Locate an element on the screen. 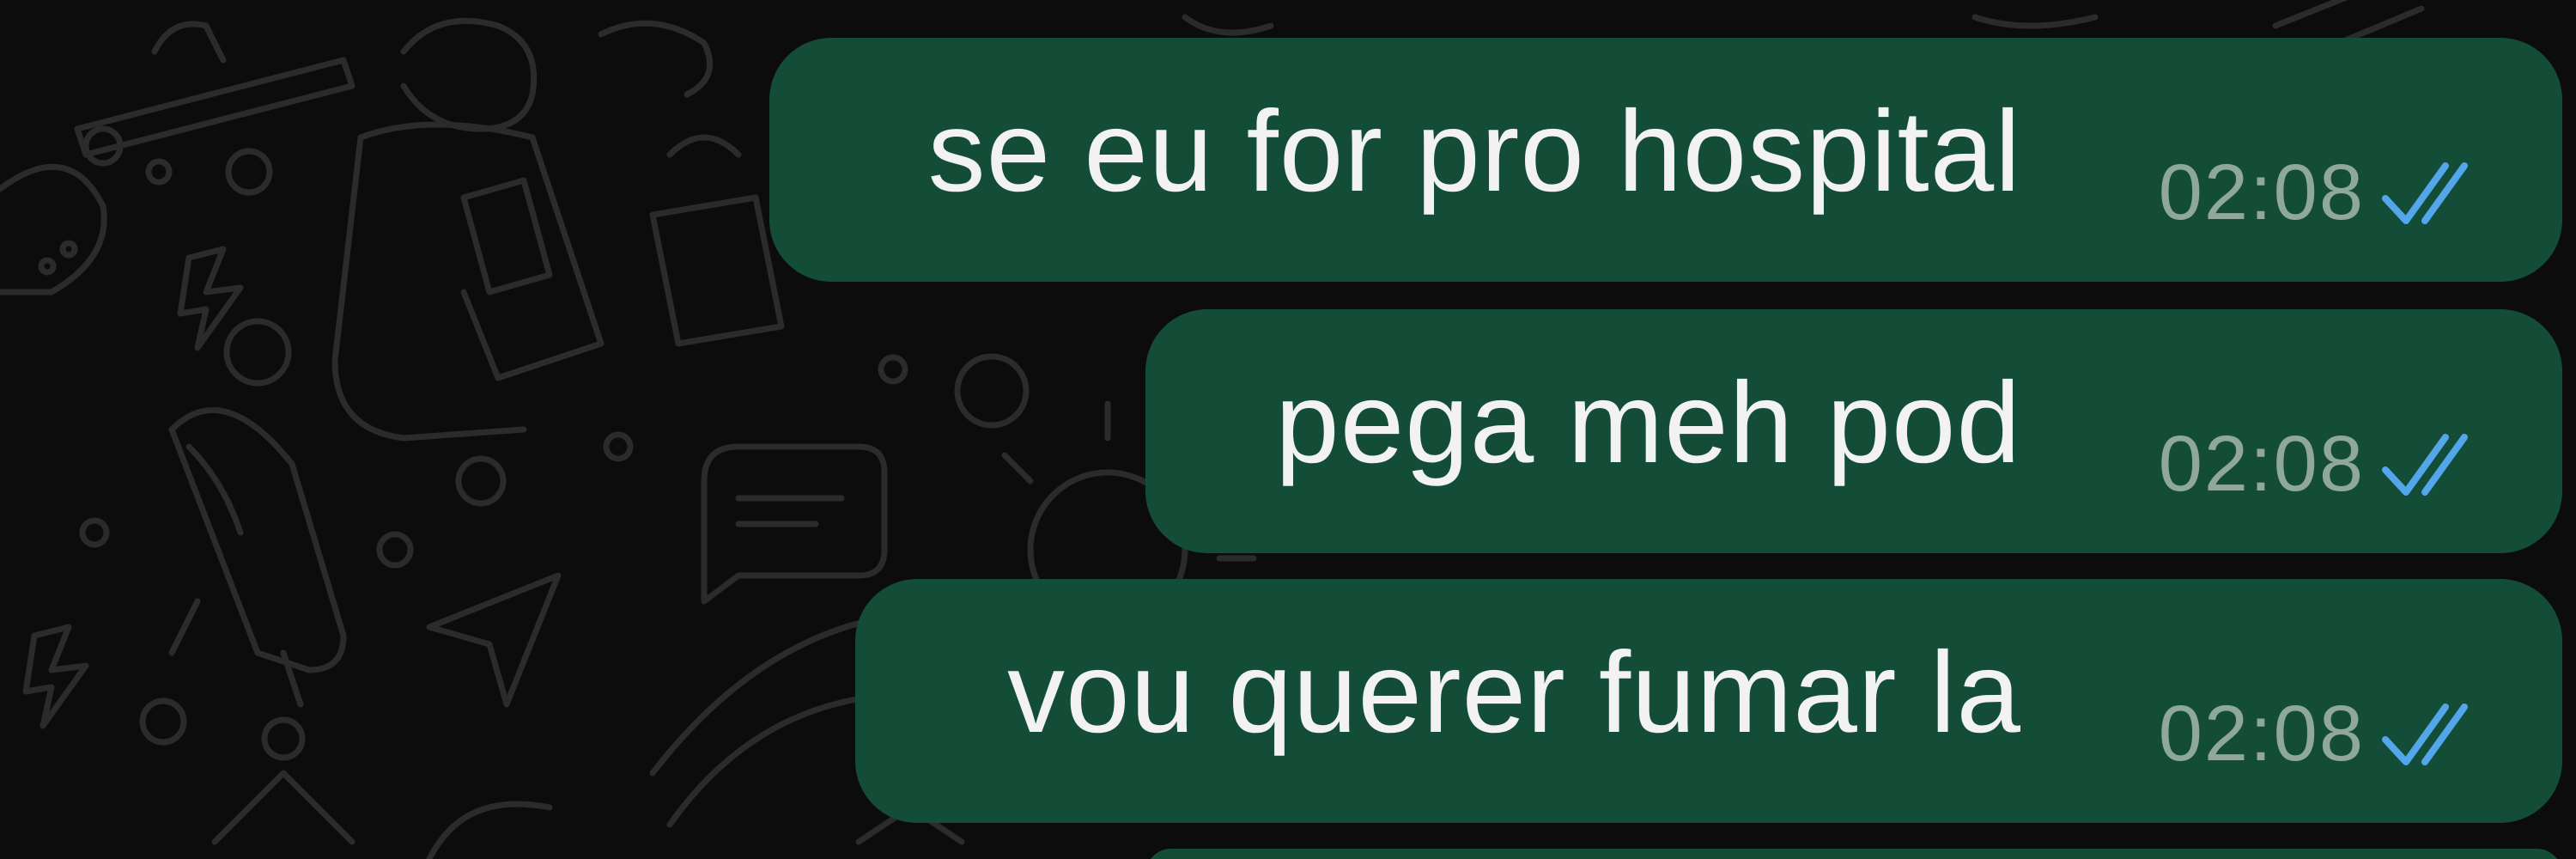 This screenshot has height=859, width=2576. message-text: se eu for pro hospital is located at coordinates (1474, 152).